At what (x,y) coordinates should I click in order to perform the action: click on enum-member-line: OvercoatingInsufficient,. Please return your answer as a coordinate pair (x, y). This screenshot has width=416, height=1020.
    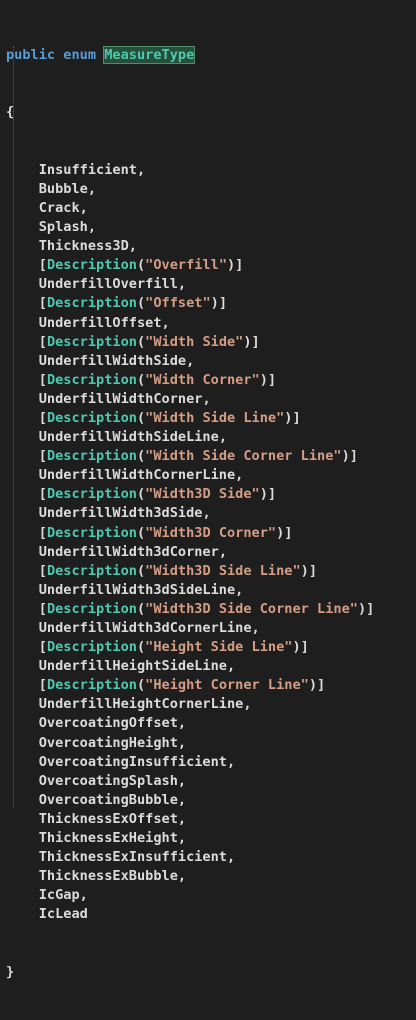
    Looking at the image, I should click on (190, 762).